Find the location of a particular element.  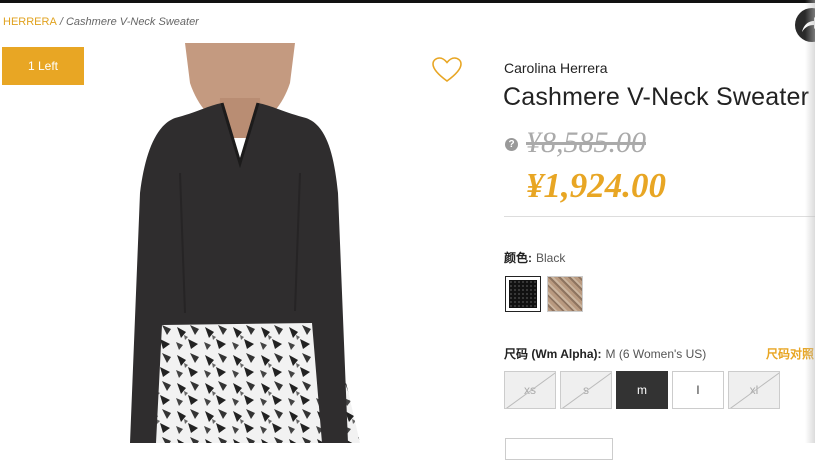

size-selector-label: 尺码 (Wm Alpha): M (6 Women's US) is located at coordinates (605, 353).